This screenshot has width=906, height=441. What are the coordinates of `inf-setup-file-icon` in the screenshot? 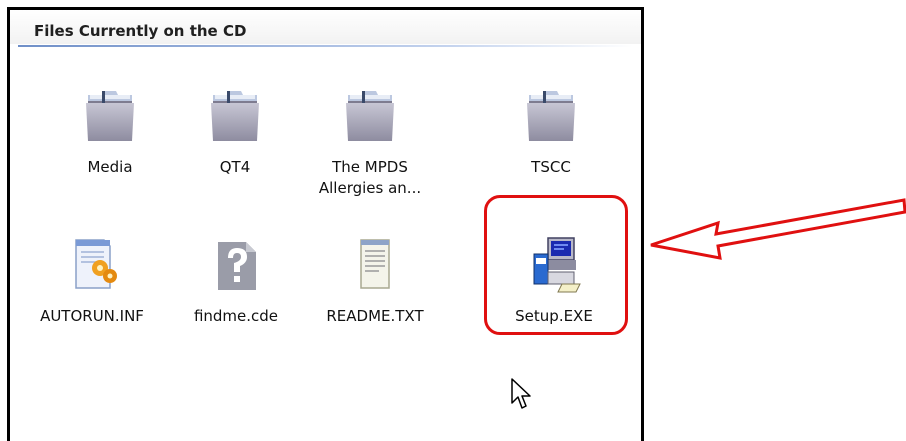 It's located at (96, 264).